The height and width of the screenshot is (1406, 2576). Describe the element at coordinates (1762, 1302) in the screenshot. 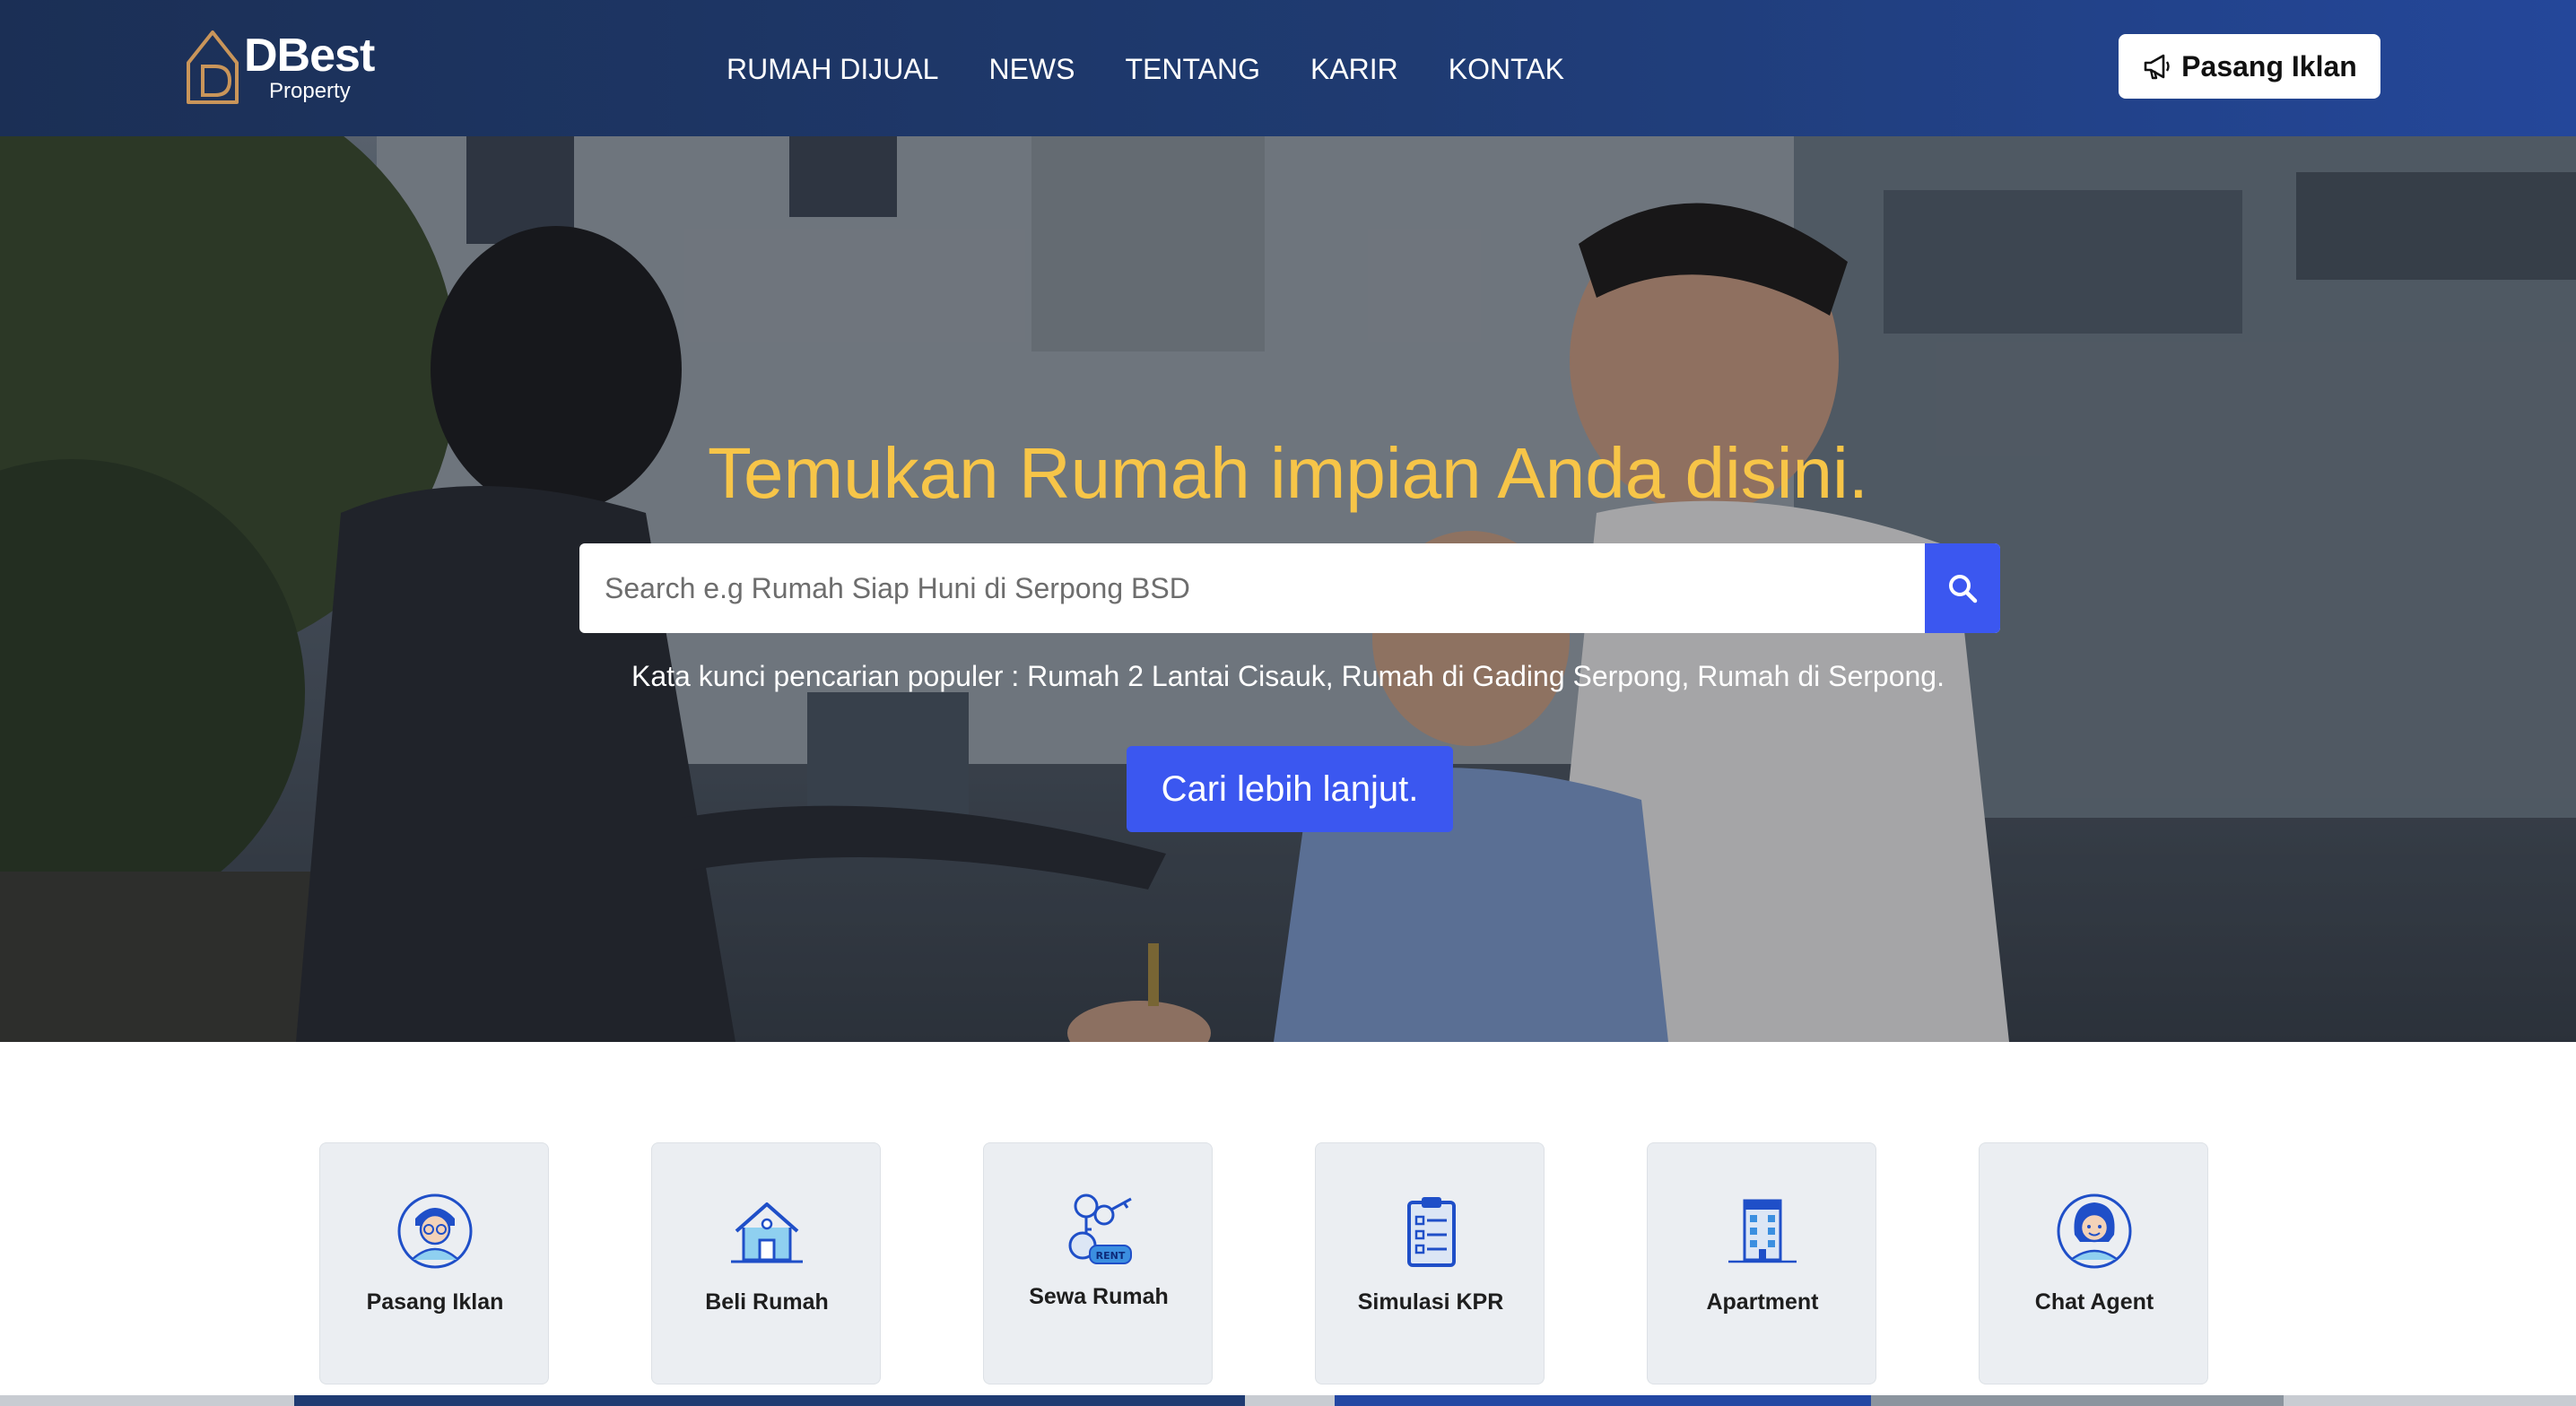

I see `service-label: Apartment` at that location.